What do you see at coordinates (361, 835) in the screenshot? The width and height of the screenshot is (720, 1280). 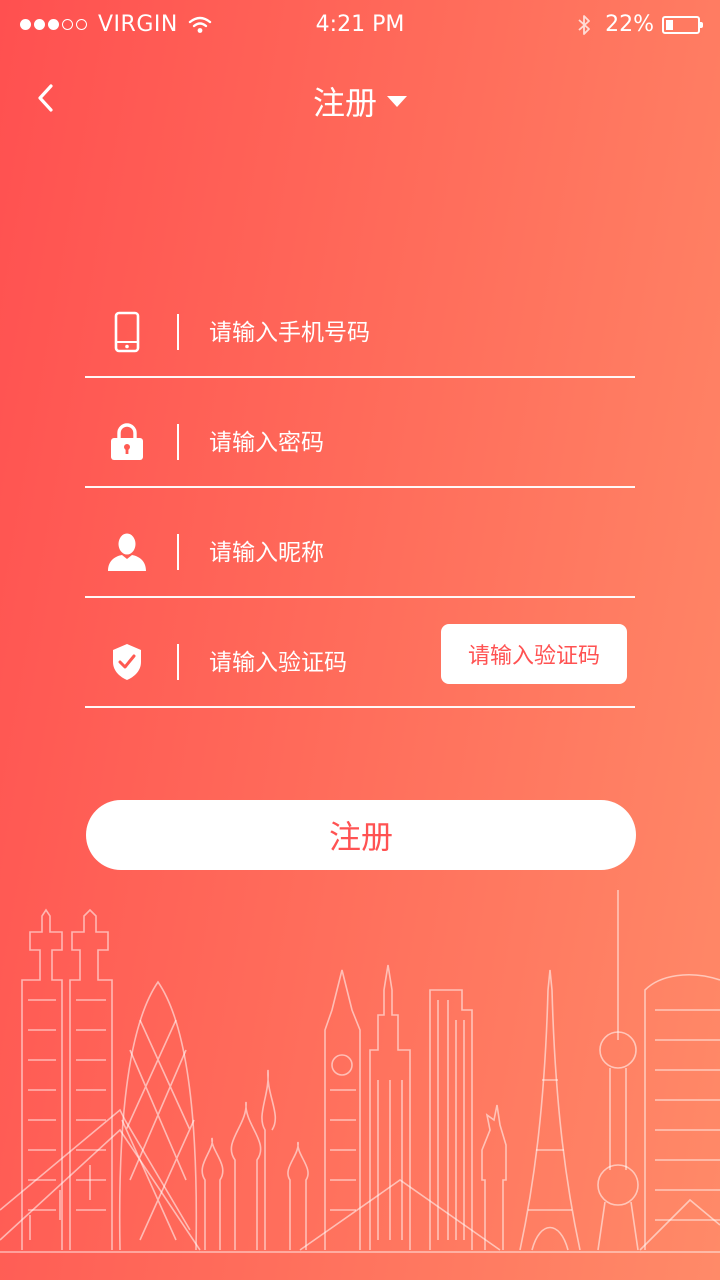 I see `register-button: 注册` at bounding box center [361, 835].